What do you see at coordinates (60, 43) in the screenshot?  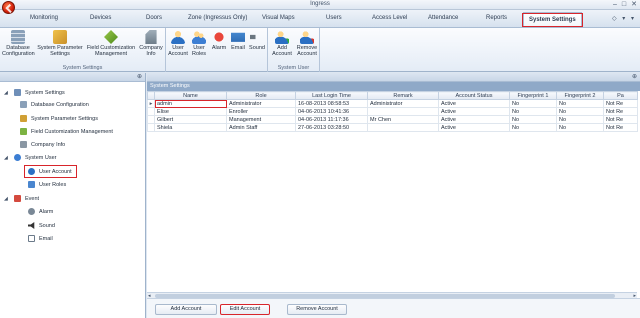 I see `system-parameter-settings-button: System Parameter Settings` at bounding box center [60, 43].